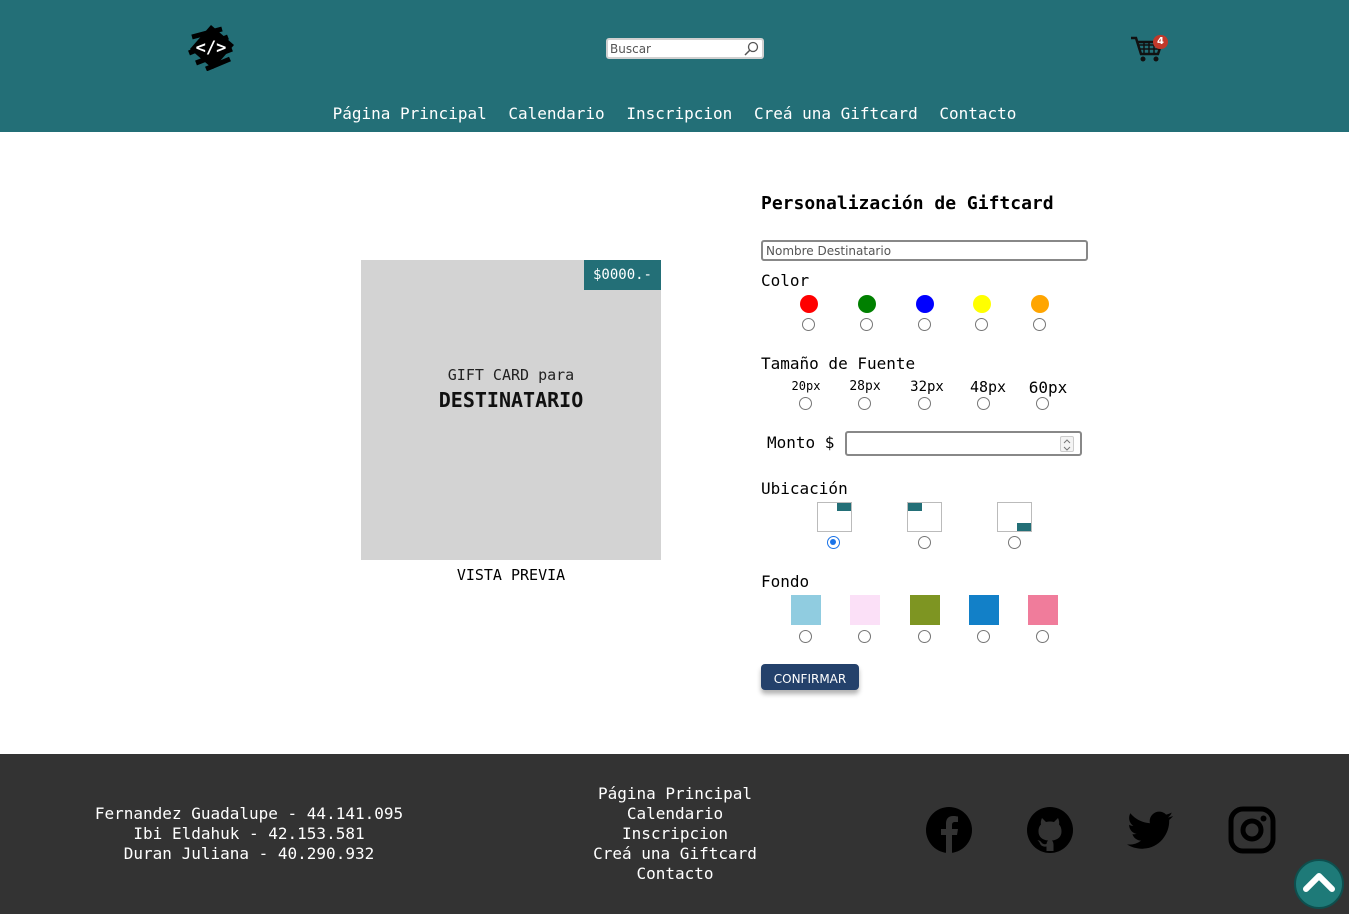 Image resolution: width=1349 pixels, height=914 pixels. Describe the element at coordinates (984, 610) in the screenshot. I see `background-swatch-blue` at that location.